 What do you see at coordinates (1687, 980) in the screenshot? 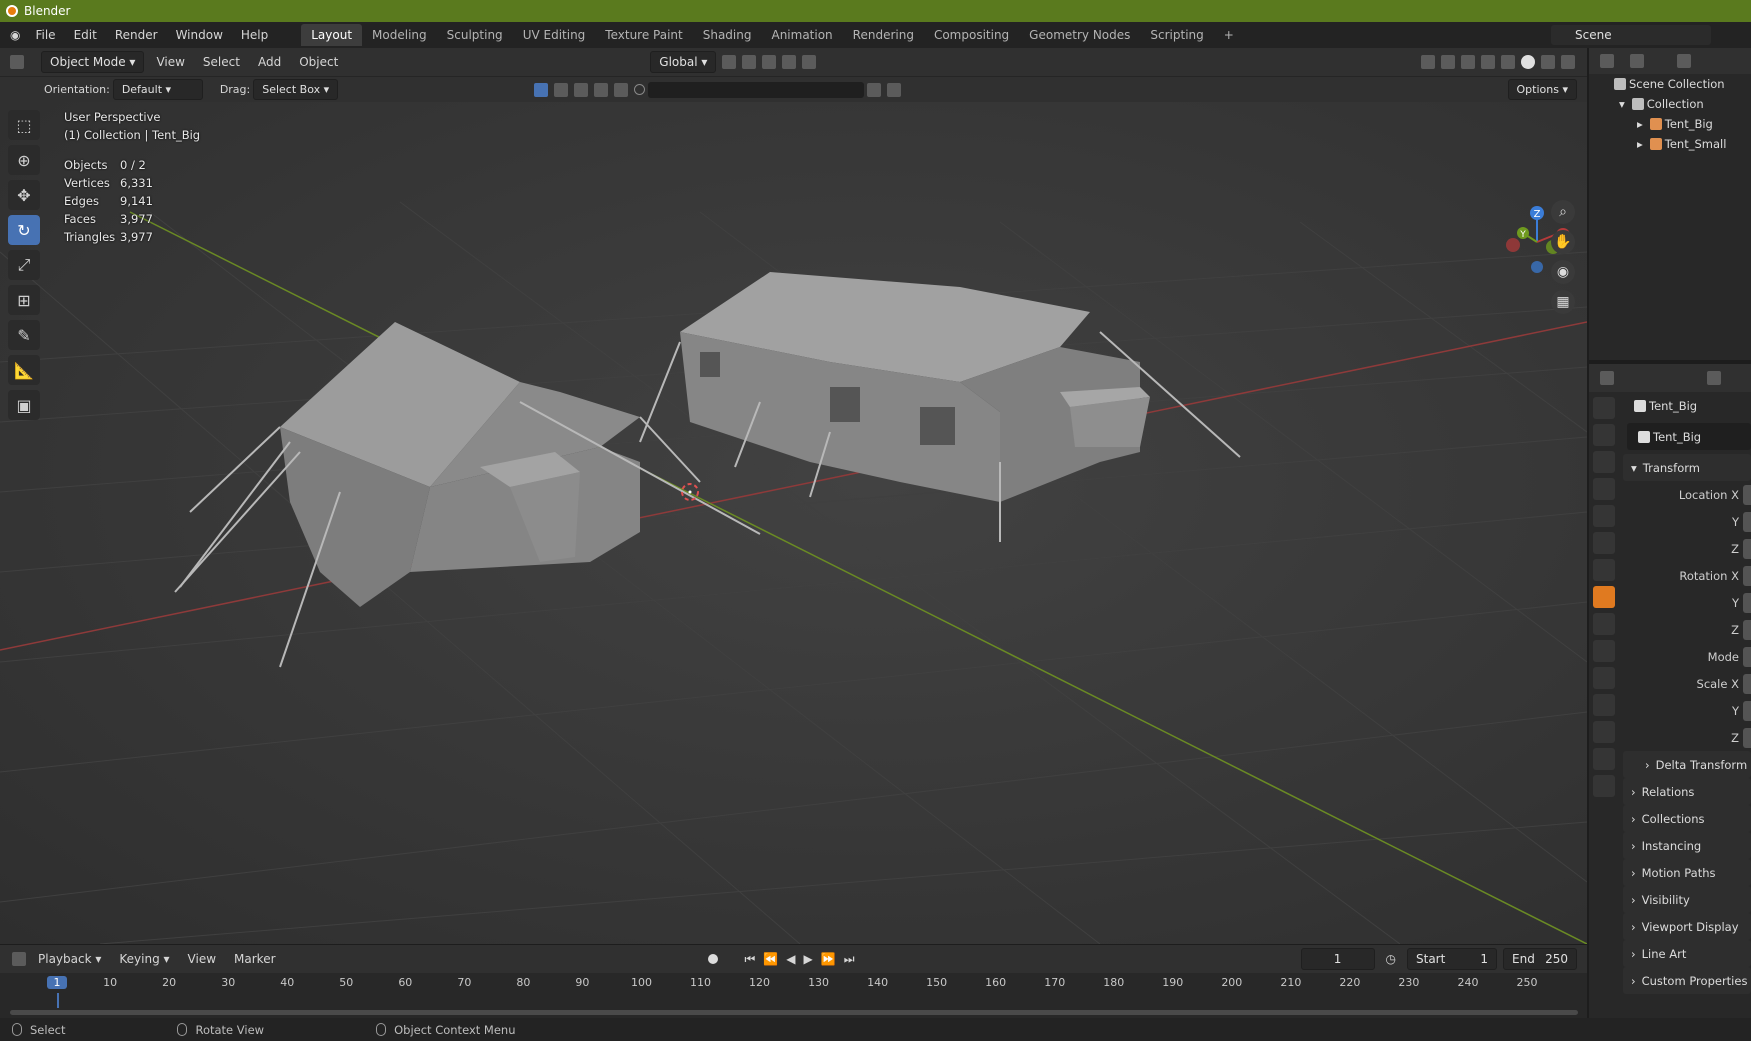
I see `custom-properties-panel-header: › Custom Properties` at bounding box center [1687, 980].